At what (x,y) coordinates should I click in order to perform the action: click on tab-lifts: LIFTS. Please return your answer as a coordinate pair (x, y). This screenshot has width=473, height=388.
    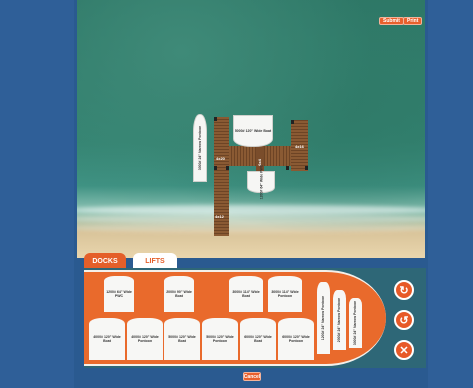
    Looking at the image, I should click on (155, 261).